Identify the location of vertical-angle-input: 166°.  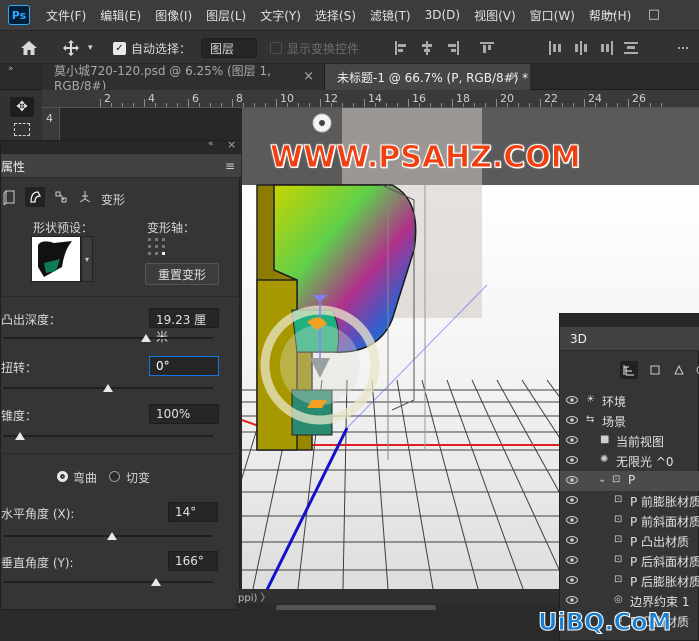
(193, 561).